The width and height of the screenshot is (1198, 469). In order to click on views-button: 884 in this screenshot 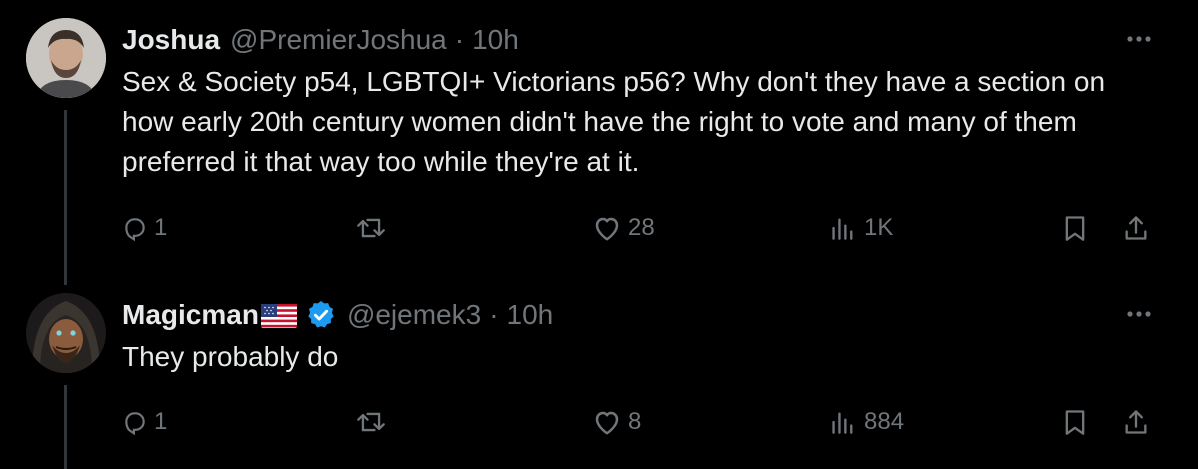, I will do `click(866, 422)`.